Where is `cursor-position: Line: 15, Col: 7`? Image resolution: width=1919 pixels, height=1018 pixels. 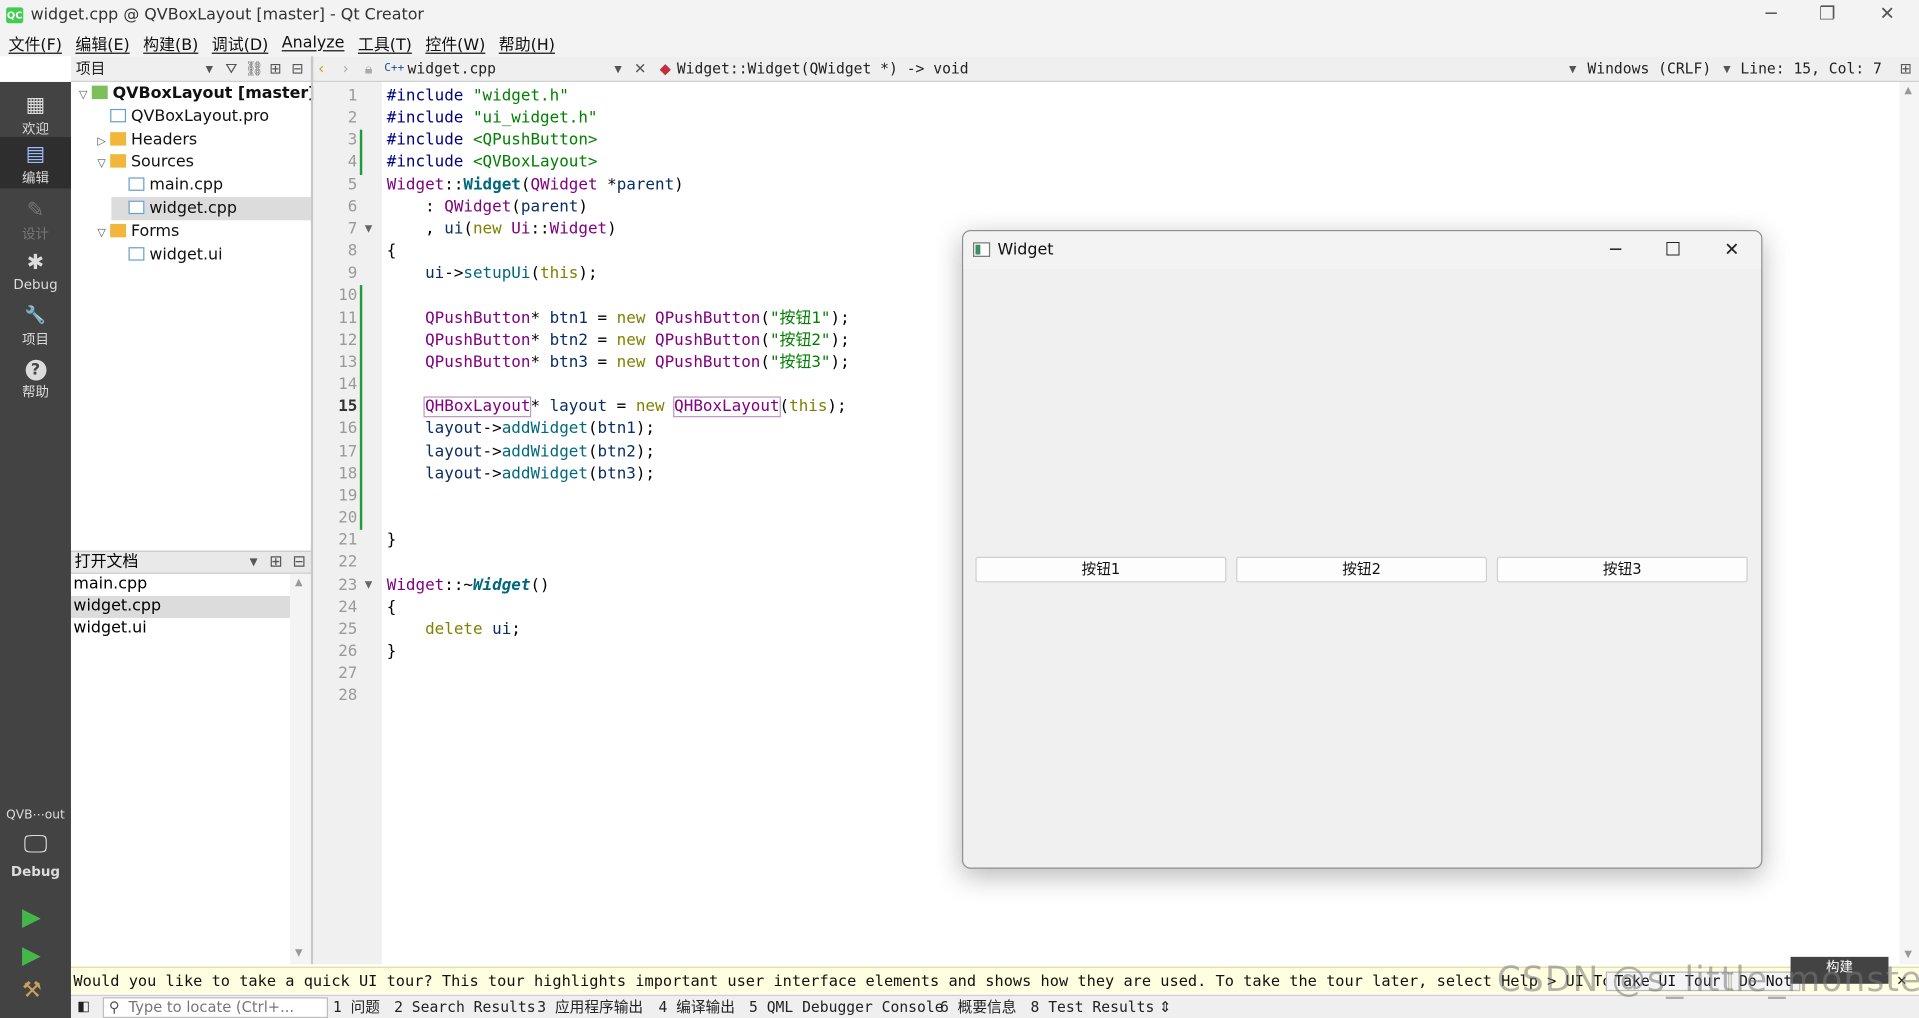
cursor-position: Line: 15, Col: 7 is located at coordinates (1810, 69).